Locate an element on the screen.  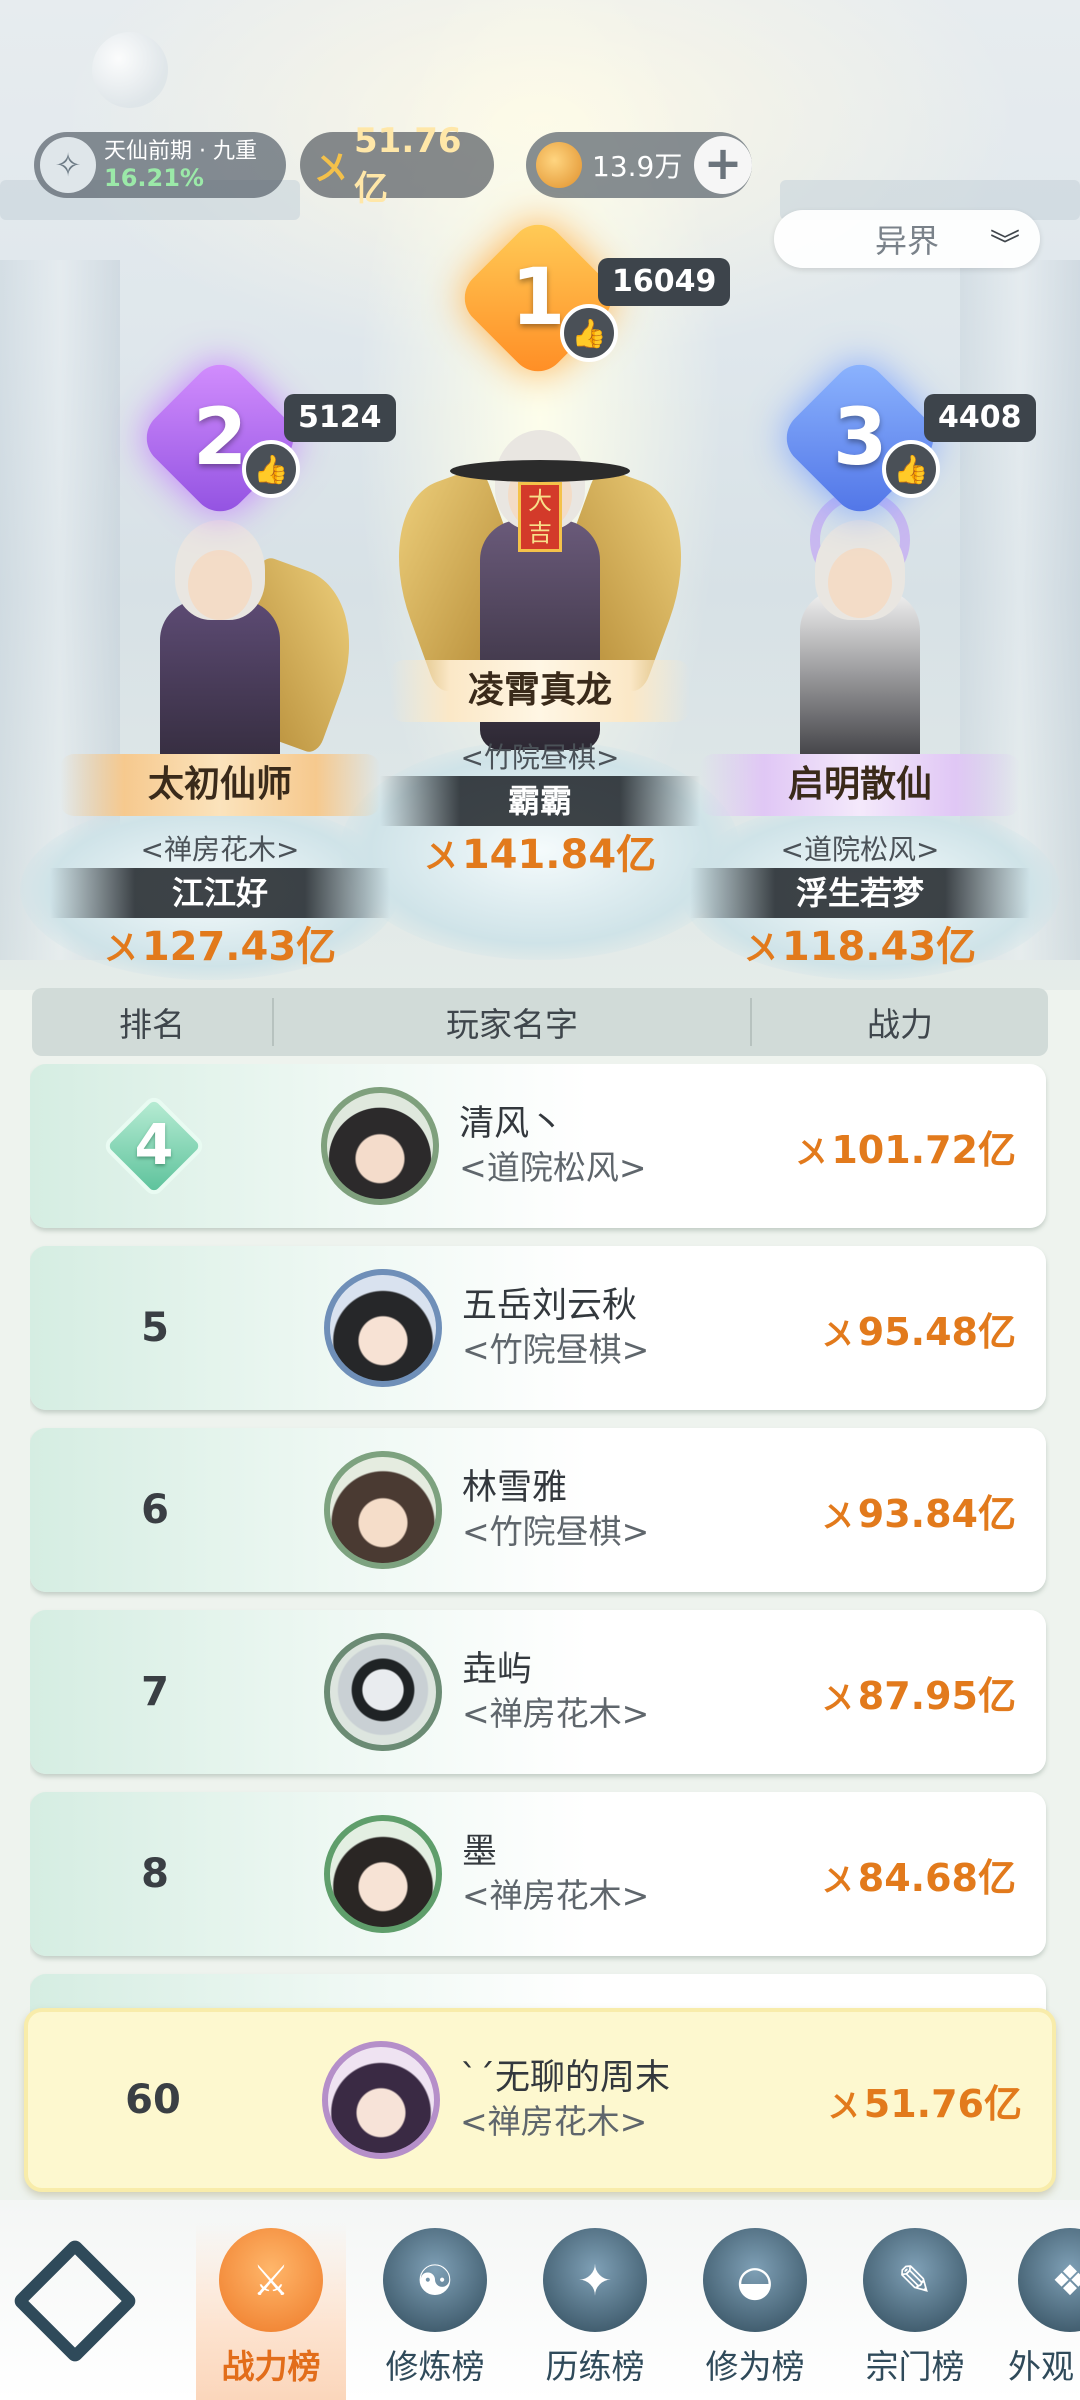
header-power: 战力 is located at coordinates (900, 1024).